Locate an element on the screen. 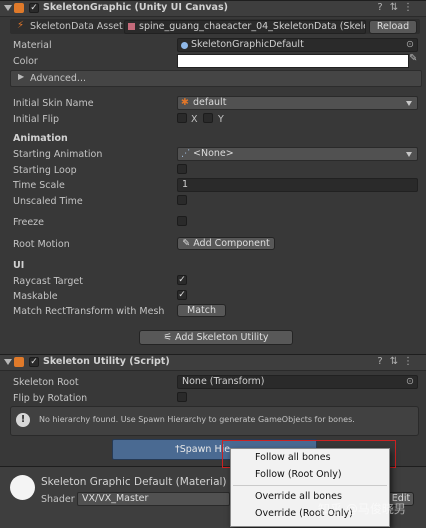  starting-animation-dropdown: ⋰ <None> is located at coordinates (297, 154).